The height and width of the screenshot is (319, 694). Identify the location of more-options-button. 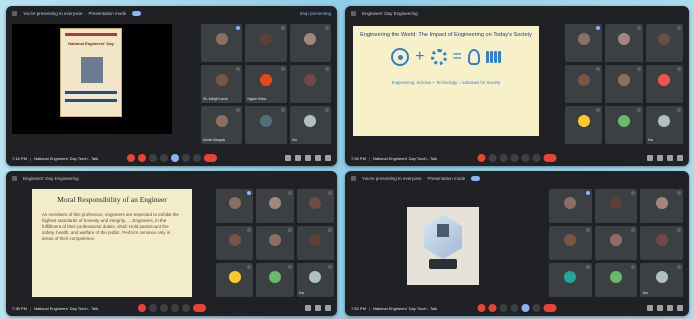
(196, 158).